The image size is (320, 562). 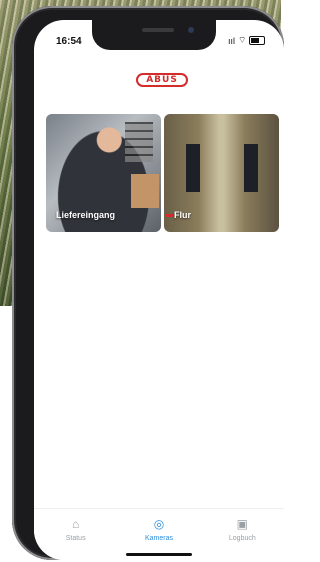 I want to click on tab-logbuch: ▣ Logbuch, so click(x=242, y=534).